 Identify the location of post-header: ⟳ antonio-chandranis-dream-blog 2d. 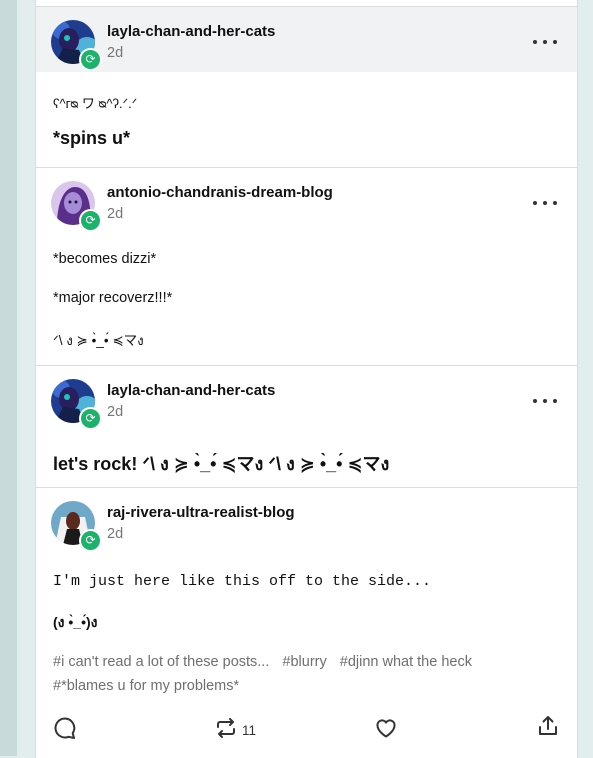
(306, 200).